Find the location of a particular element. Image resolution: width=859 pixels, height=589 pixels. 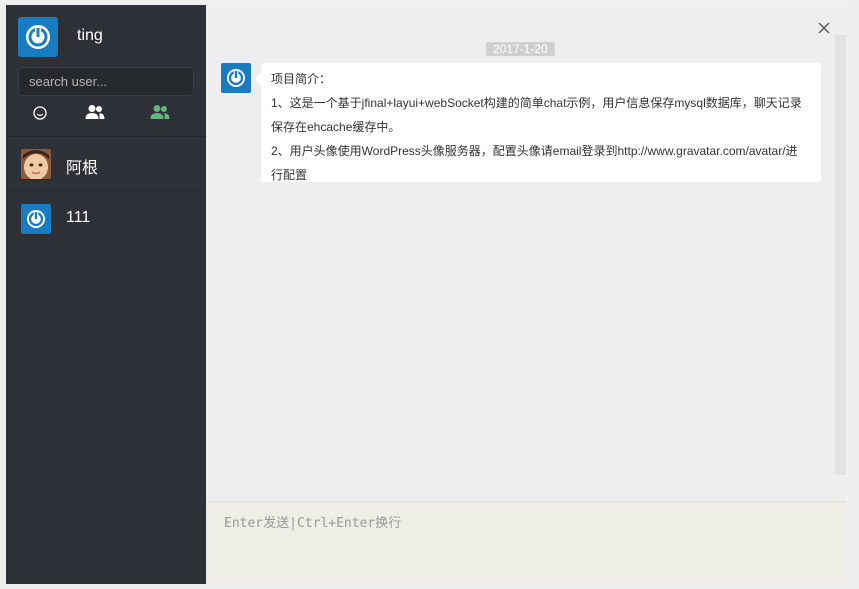

message-avatar is located at coordinates (236, 78).